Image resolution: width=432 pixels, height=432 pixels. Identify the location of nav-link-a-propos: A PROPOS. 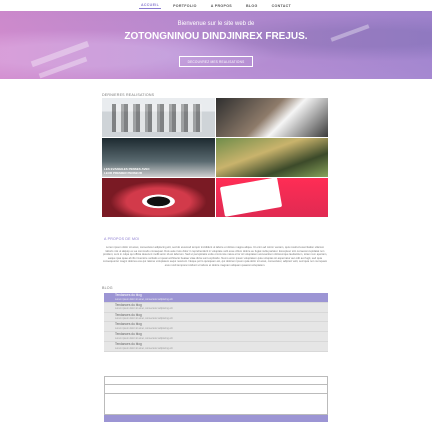
(221, 6).